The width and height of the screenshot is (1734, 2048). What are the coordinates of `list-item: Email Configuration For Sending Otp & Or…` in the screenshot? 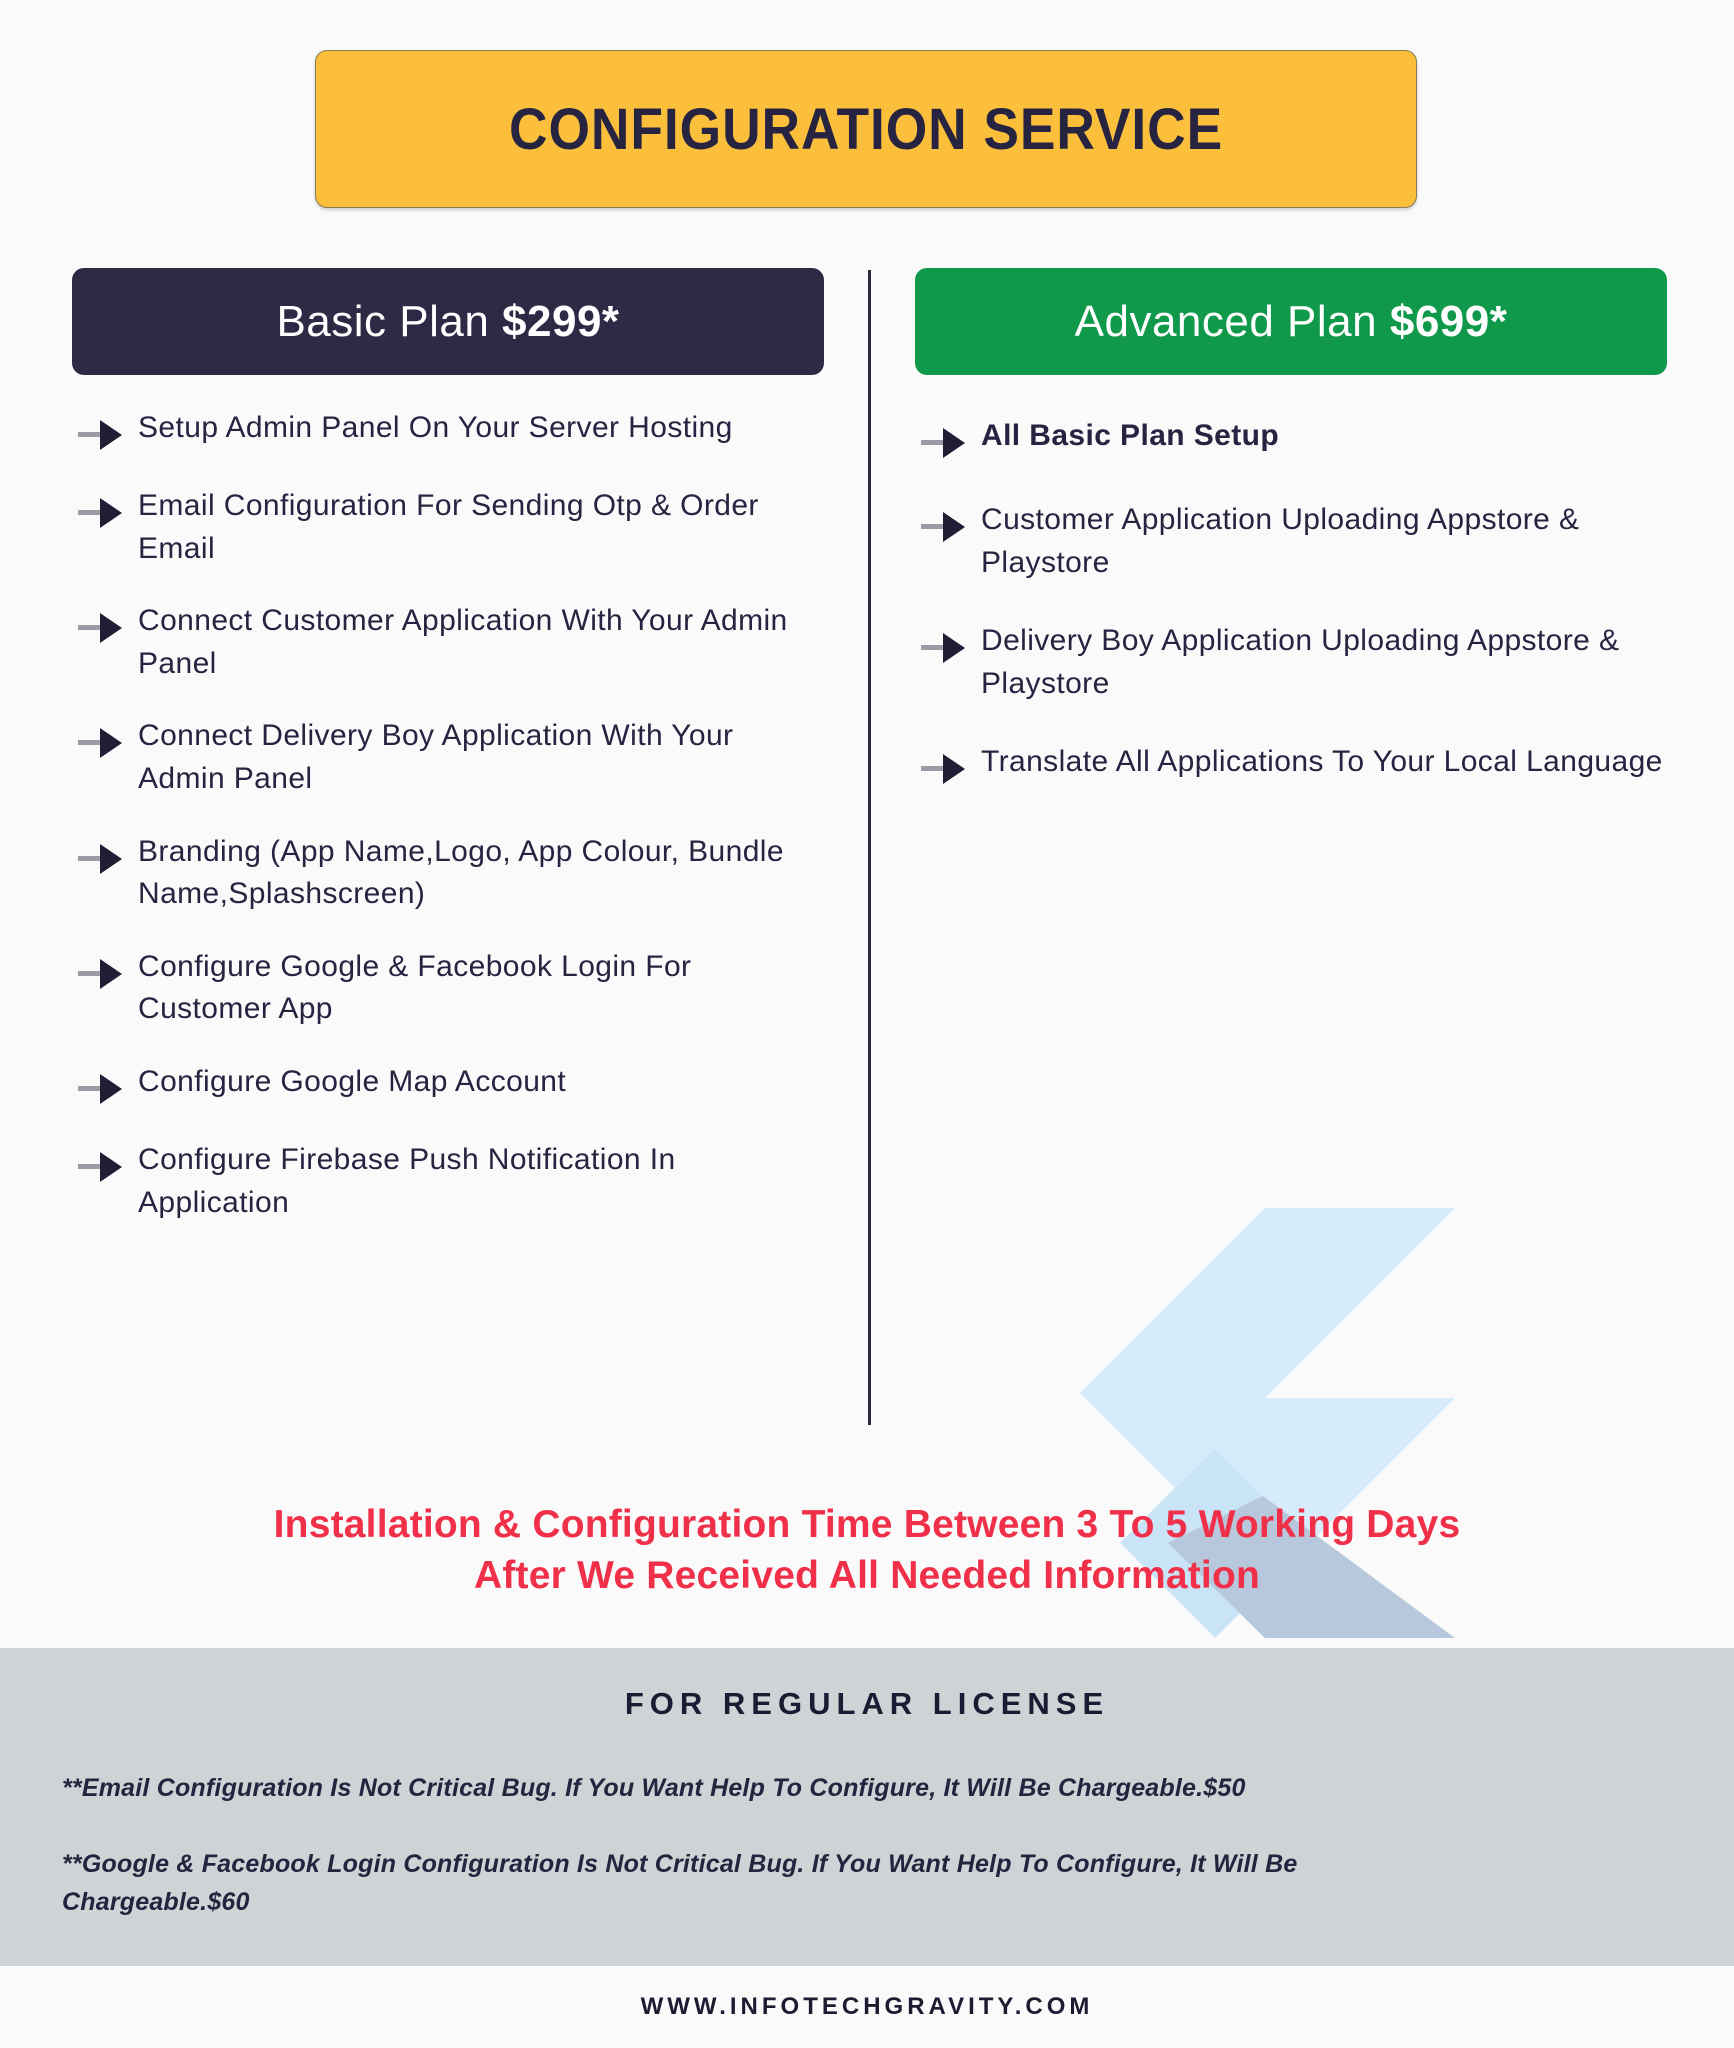 It's located at (448, 527).